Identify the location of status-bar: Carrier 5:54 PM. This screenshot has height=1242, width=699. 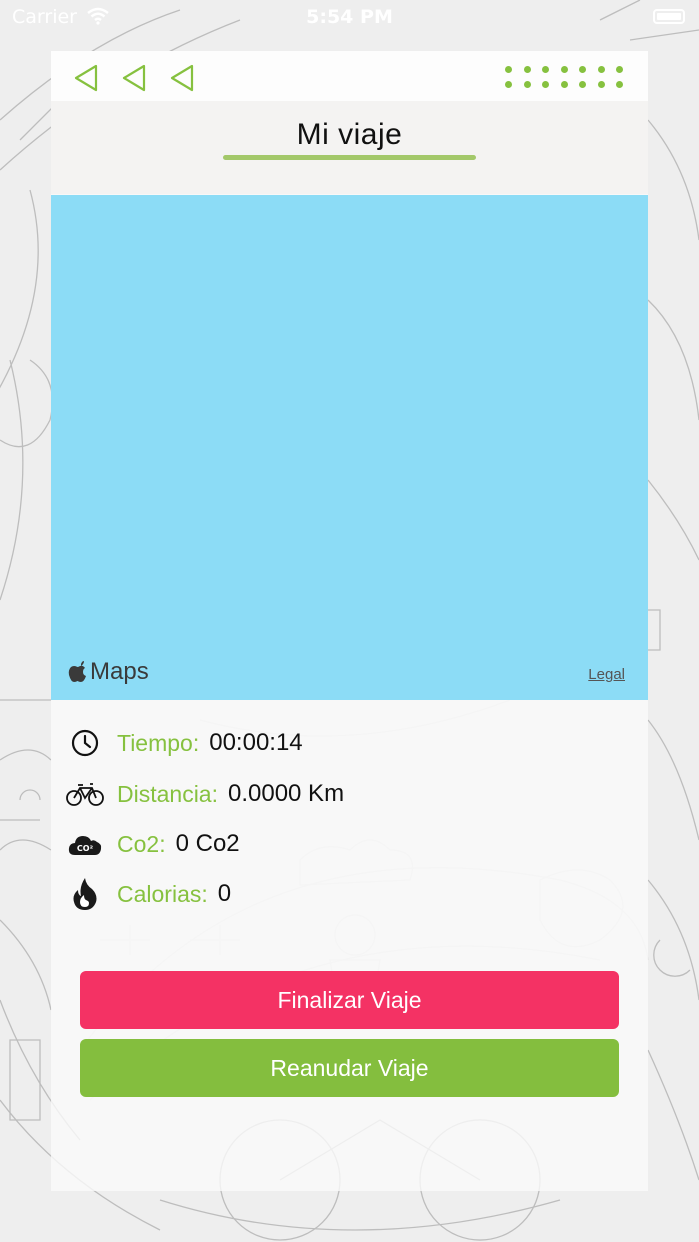
(349, 18).